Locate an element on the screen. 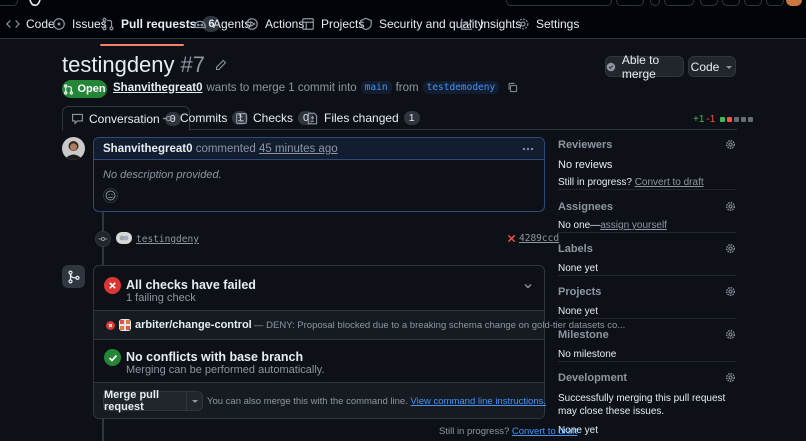  able-to-merge-button: Able to merge is located at coordinates (644, 67).